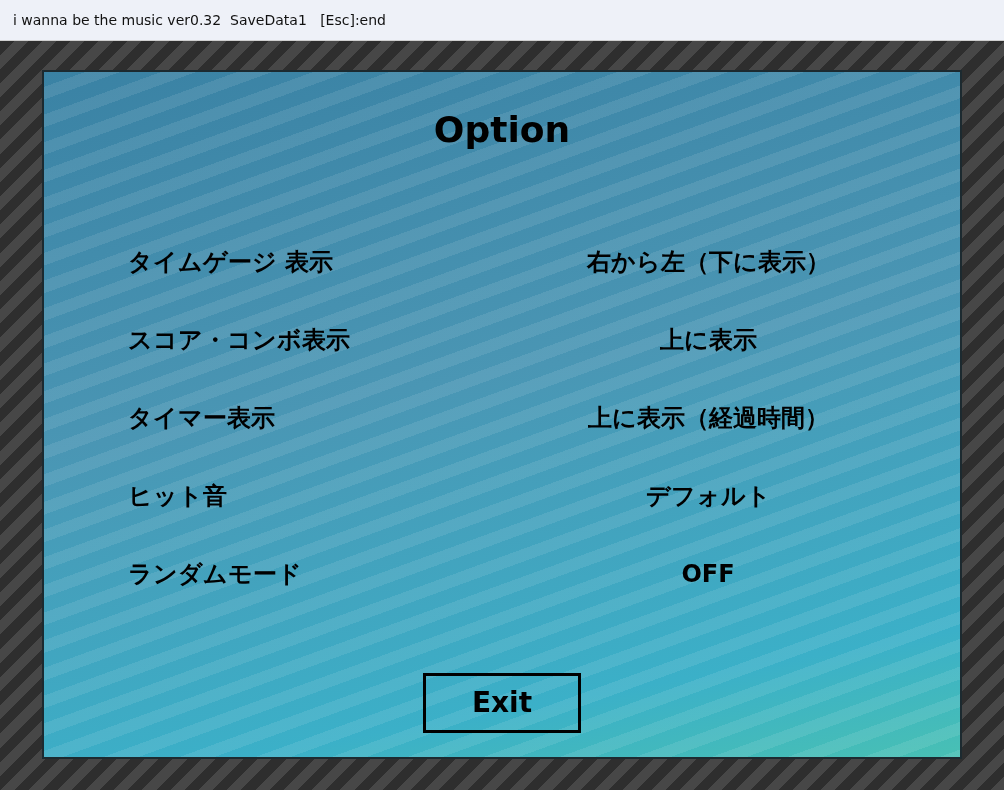 The image size is (1004, 790). Describe the element at coordinates (199, 20) in the screenshot. I see `window-title: i wanna be the music ver0.32 SaveData1 [Esc]:end` at that location.